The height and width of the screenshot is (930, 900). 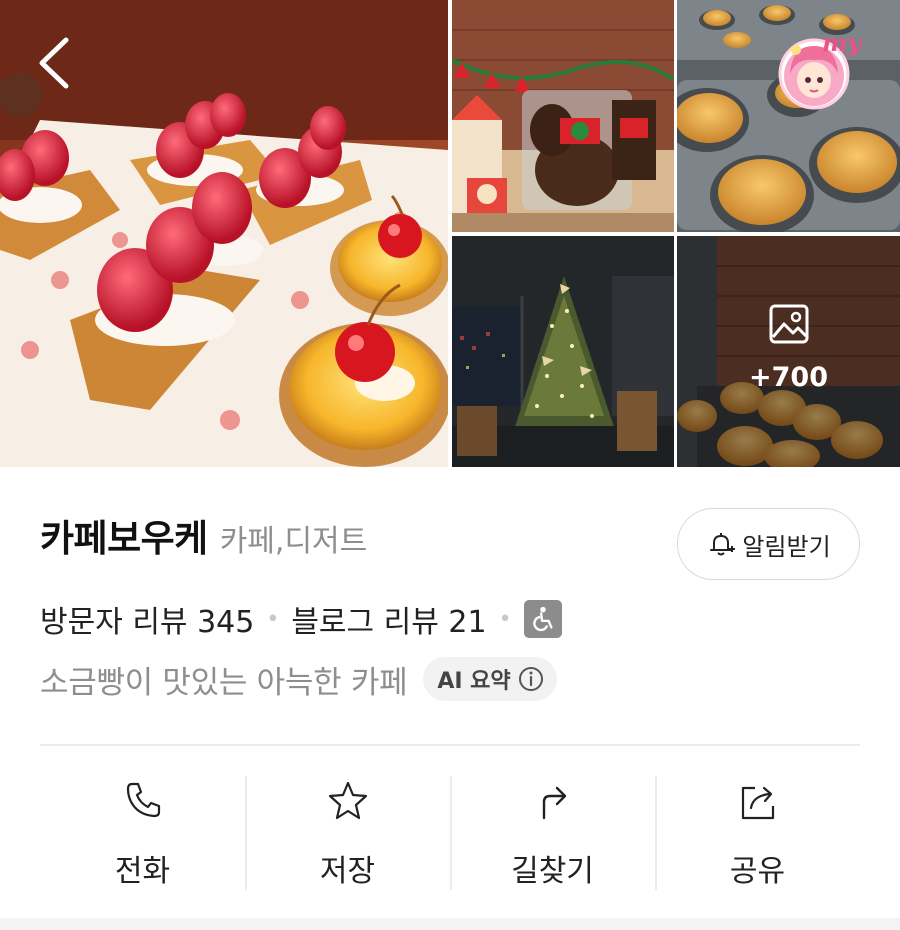 I want to click on call-button: 전화, so click(x=142, y=833).